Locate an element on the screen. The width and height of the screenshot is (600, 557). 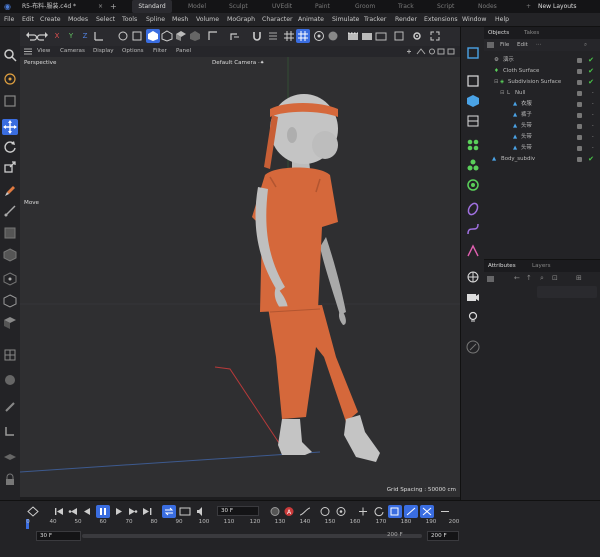
render-picture-viewer-icon is located at coordinates (367, 36).